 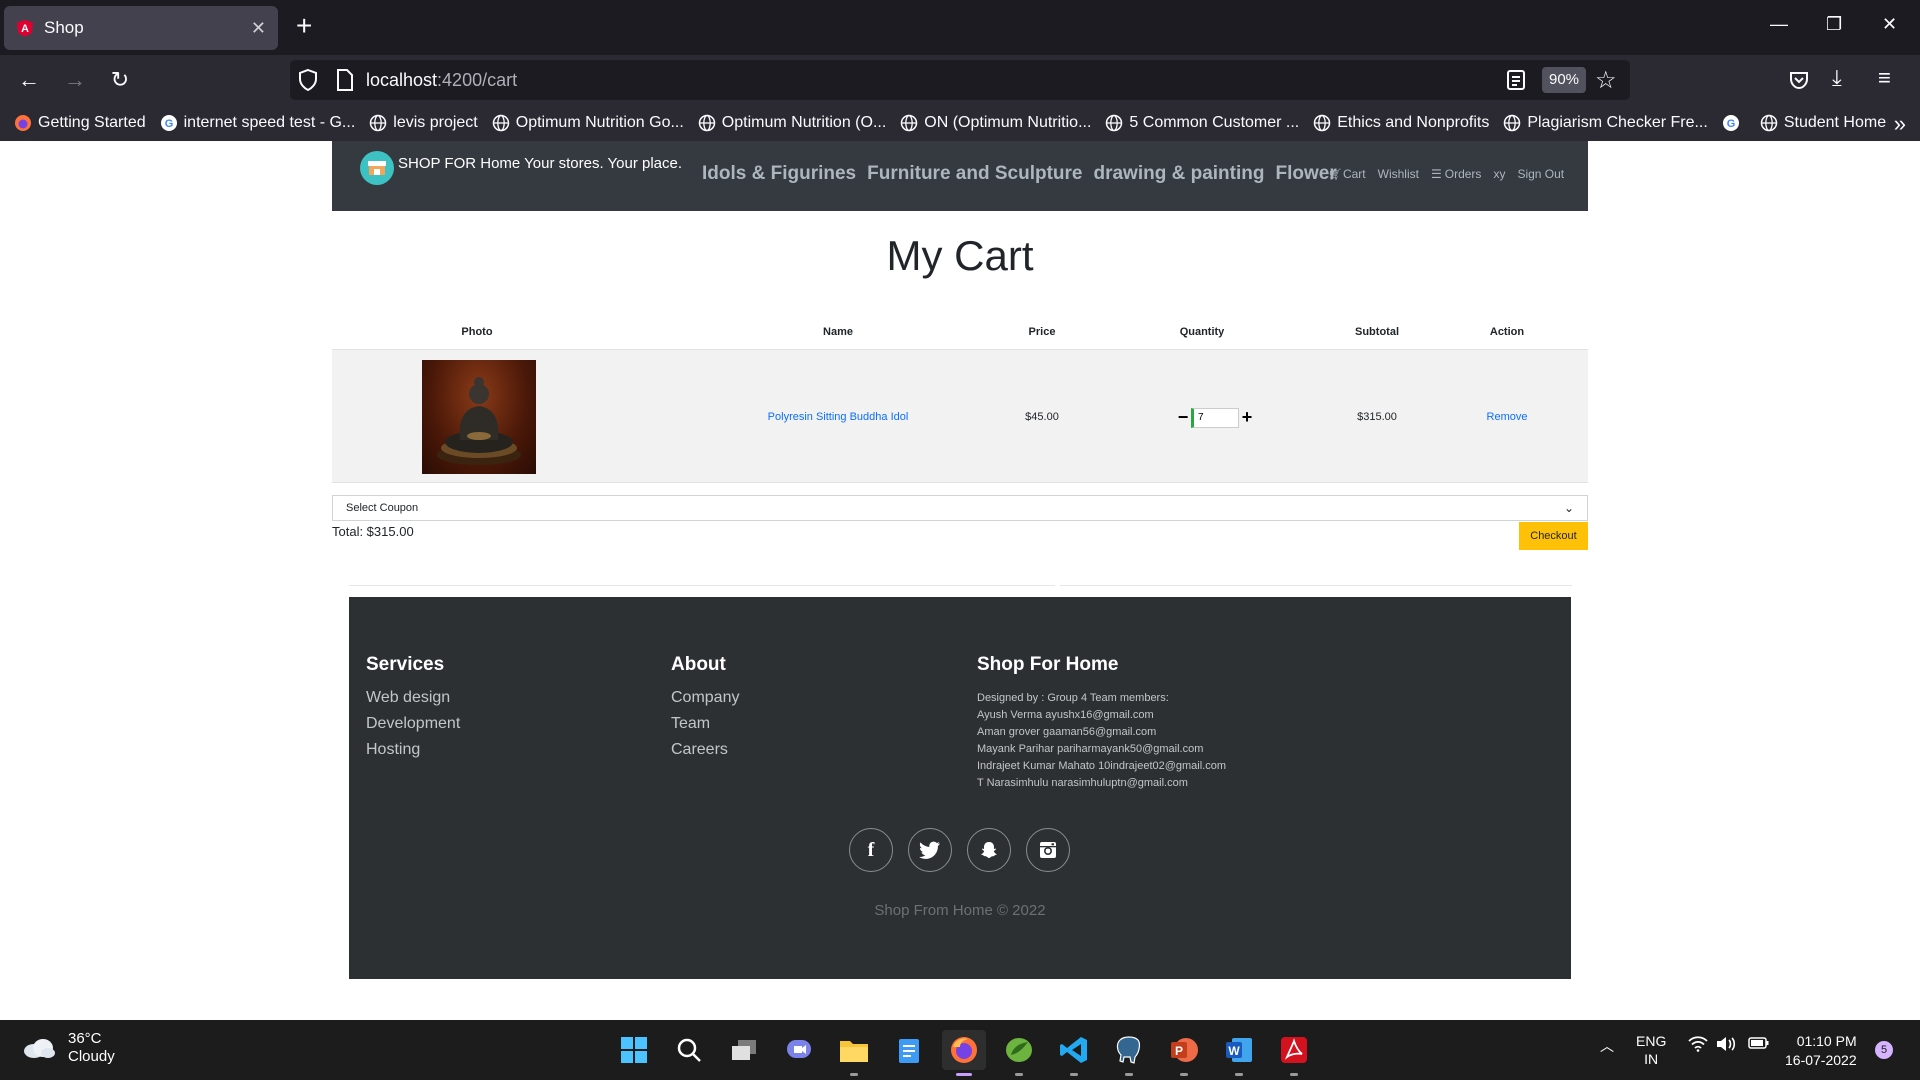 I want to click on acrobat-icon, so click(x=1294, y=1053).